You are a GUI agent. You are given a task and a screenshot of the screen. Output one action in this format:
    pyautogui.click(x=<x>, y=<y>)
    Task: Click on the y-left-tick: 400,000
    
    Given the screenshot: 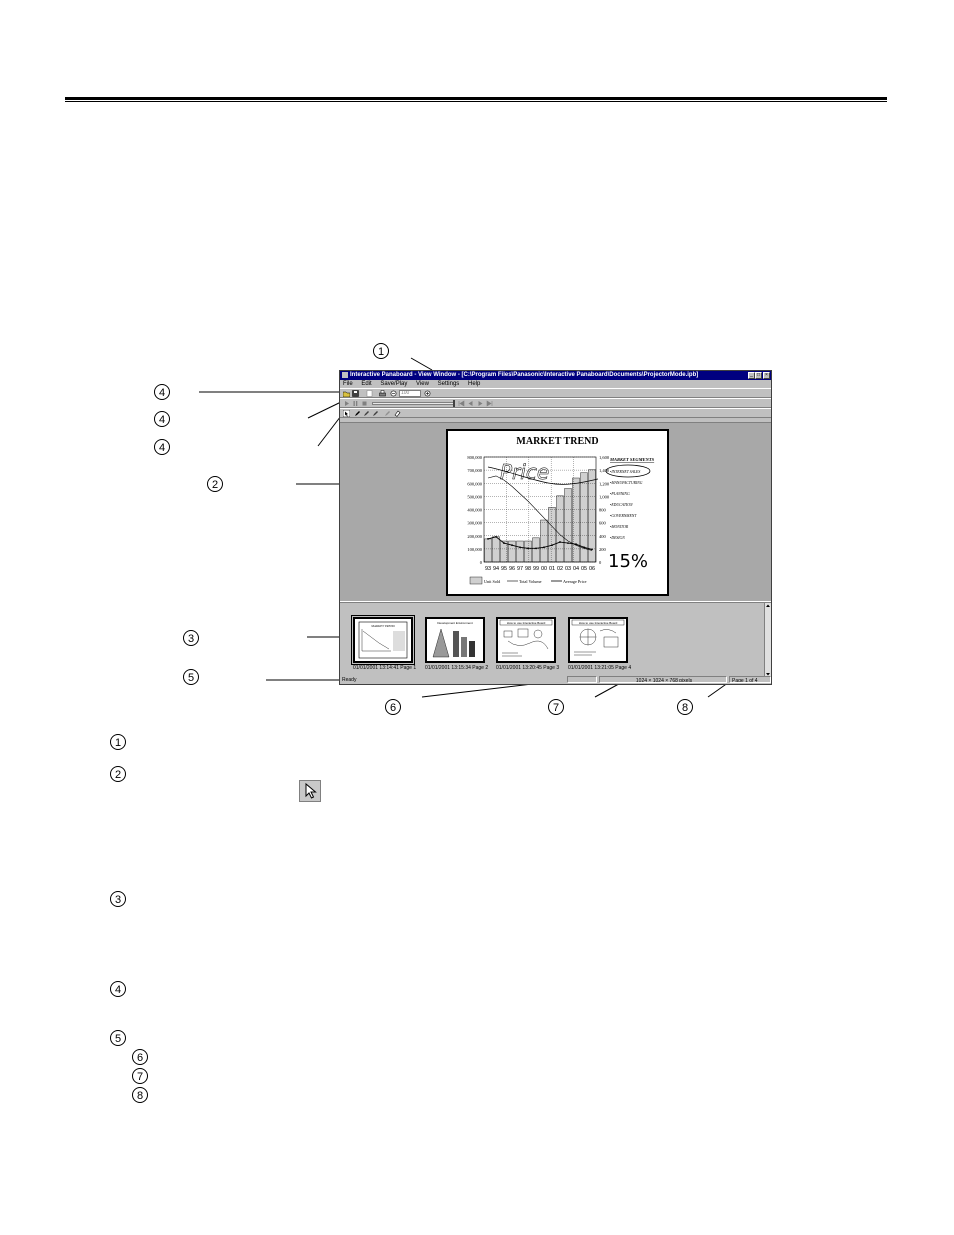 What is the action you would take?
    pyautogui.click(x=474, y=511)
    